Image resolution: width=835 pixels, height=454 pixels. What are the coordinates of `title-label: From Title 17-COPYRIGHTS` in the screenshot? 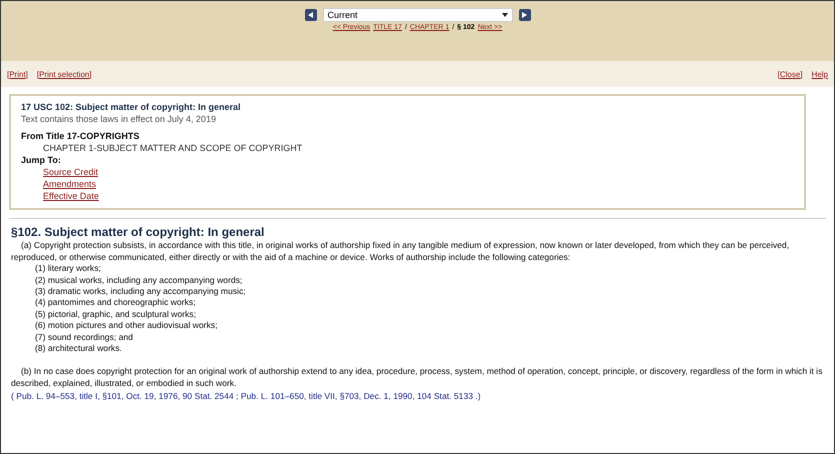 It's located at (80, 136).